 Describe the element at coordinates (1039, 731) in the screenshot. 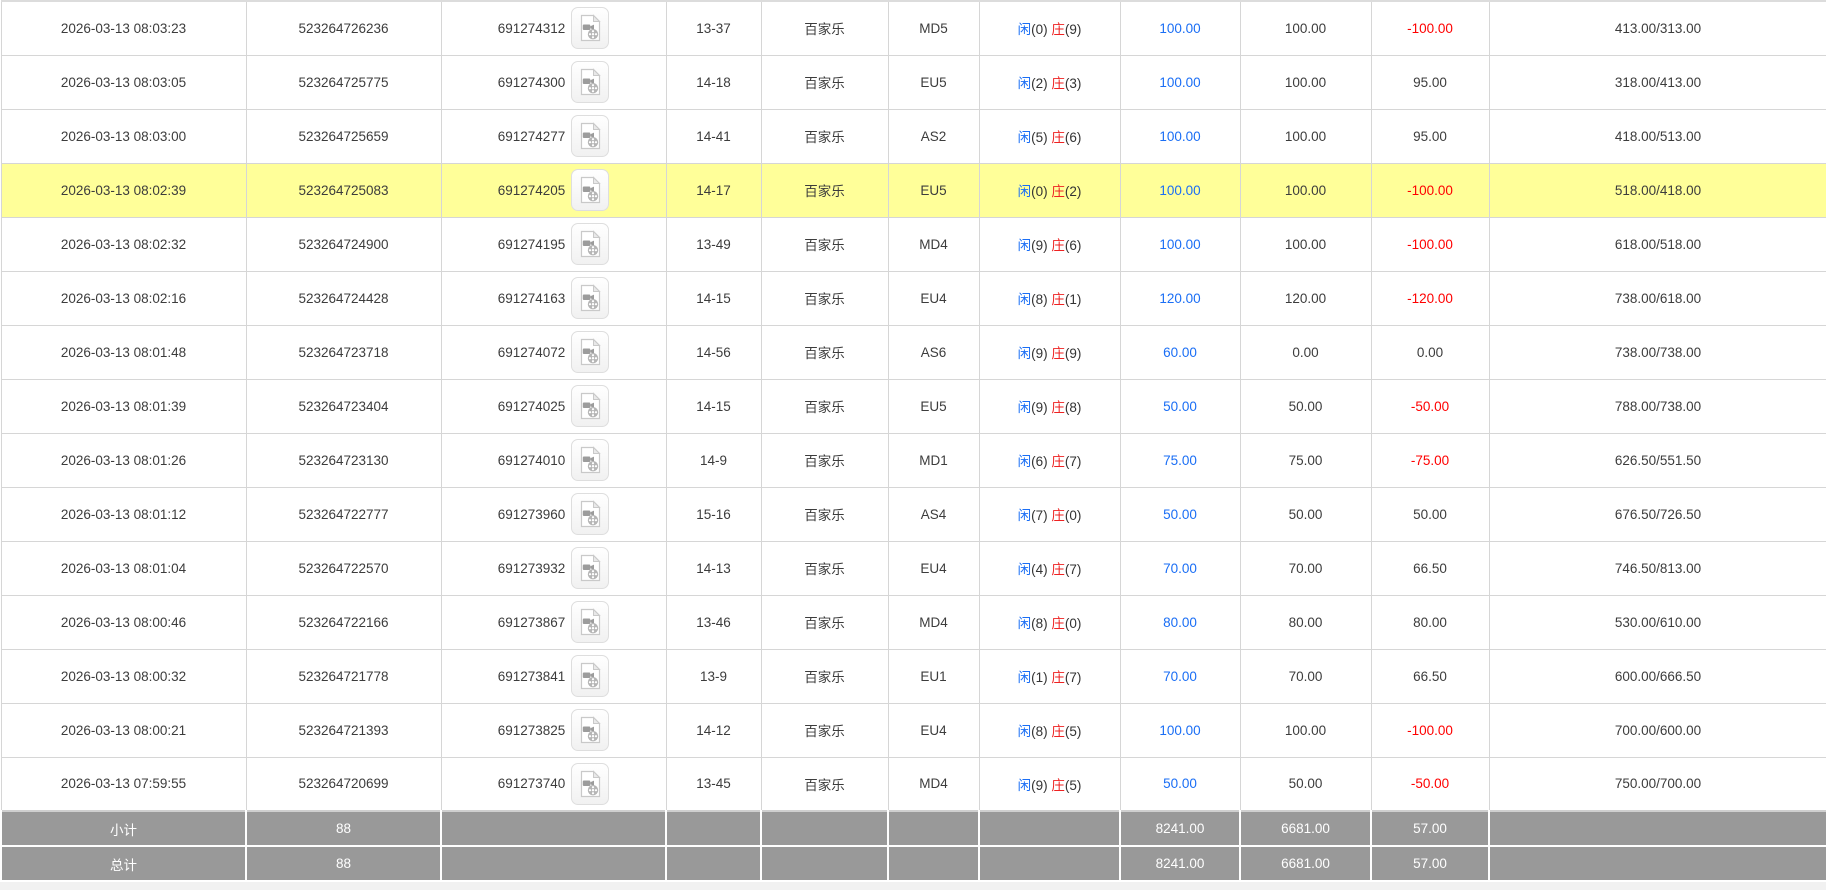

I see `player-count: (8)` at that location.